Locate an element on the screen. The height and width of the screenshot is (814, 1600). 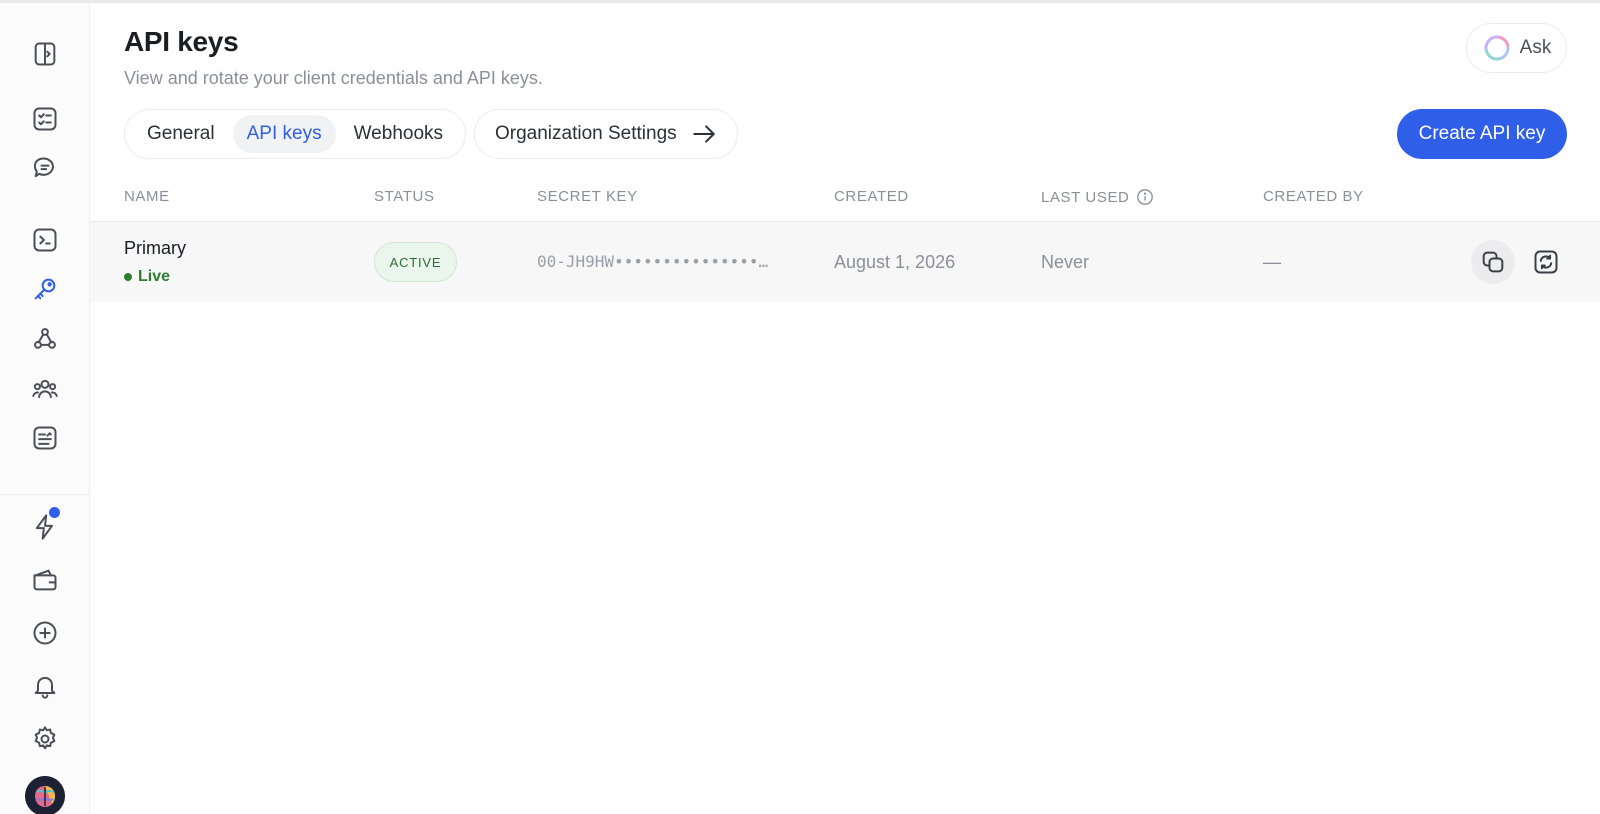
sidebar-divider is located at coordinates (45, 494).